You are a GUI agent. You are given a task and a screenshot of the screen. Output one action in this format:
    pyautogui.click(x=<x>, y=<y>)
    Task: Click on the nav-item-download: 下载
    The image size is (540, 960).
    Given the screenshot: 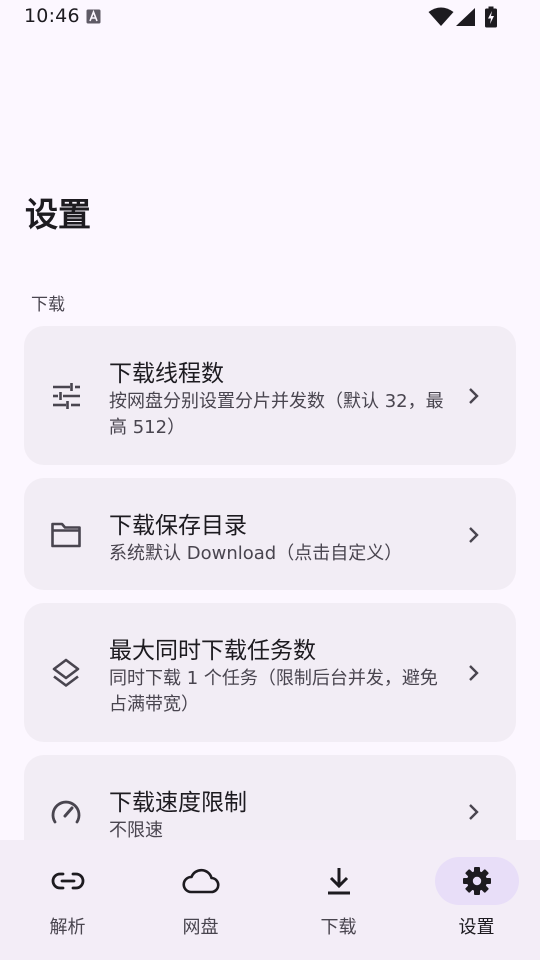 What is the action you would take?
    pyautogui.click(x=338, y=900)
    